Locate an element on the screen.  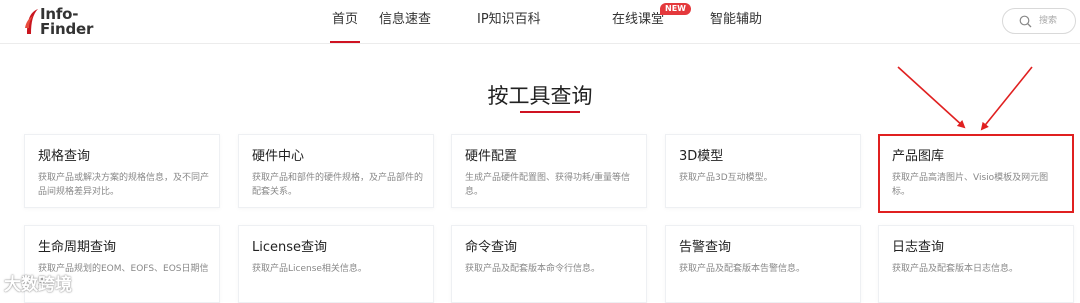
watermark-text: 大数跨境 is located at coordinates (38, 285).